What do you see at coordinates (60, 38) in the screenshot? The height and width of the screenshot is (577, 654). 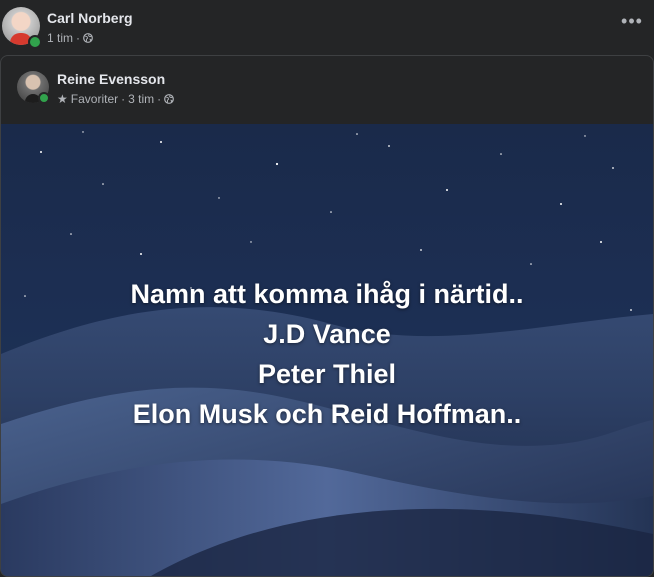 I see `post-time: 1 tim` at bounding box center [60, 38].